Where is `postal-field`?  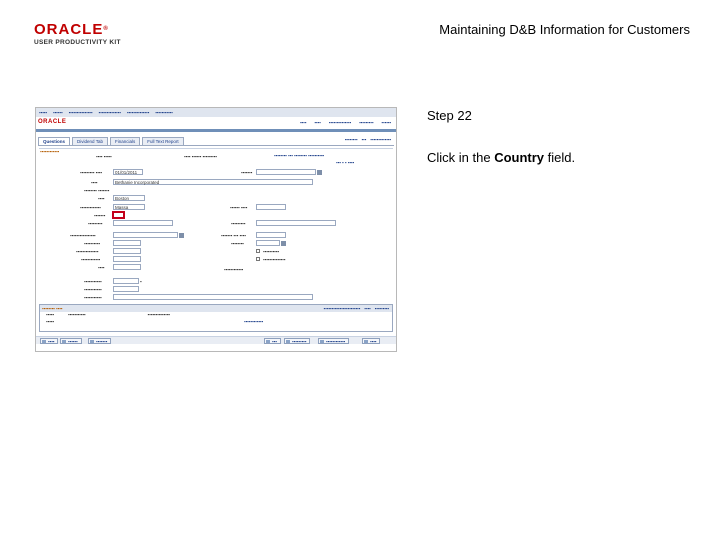 postal-field is located at coordinates (271, 207).